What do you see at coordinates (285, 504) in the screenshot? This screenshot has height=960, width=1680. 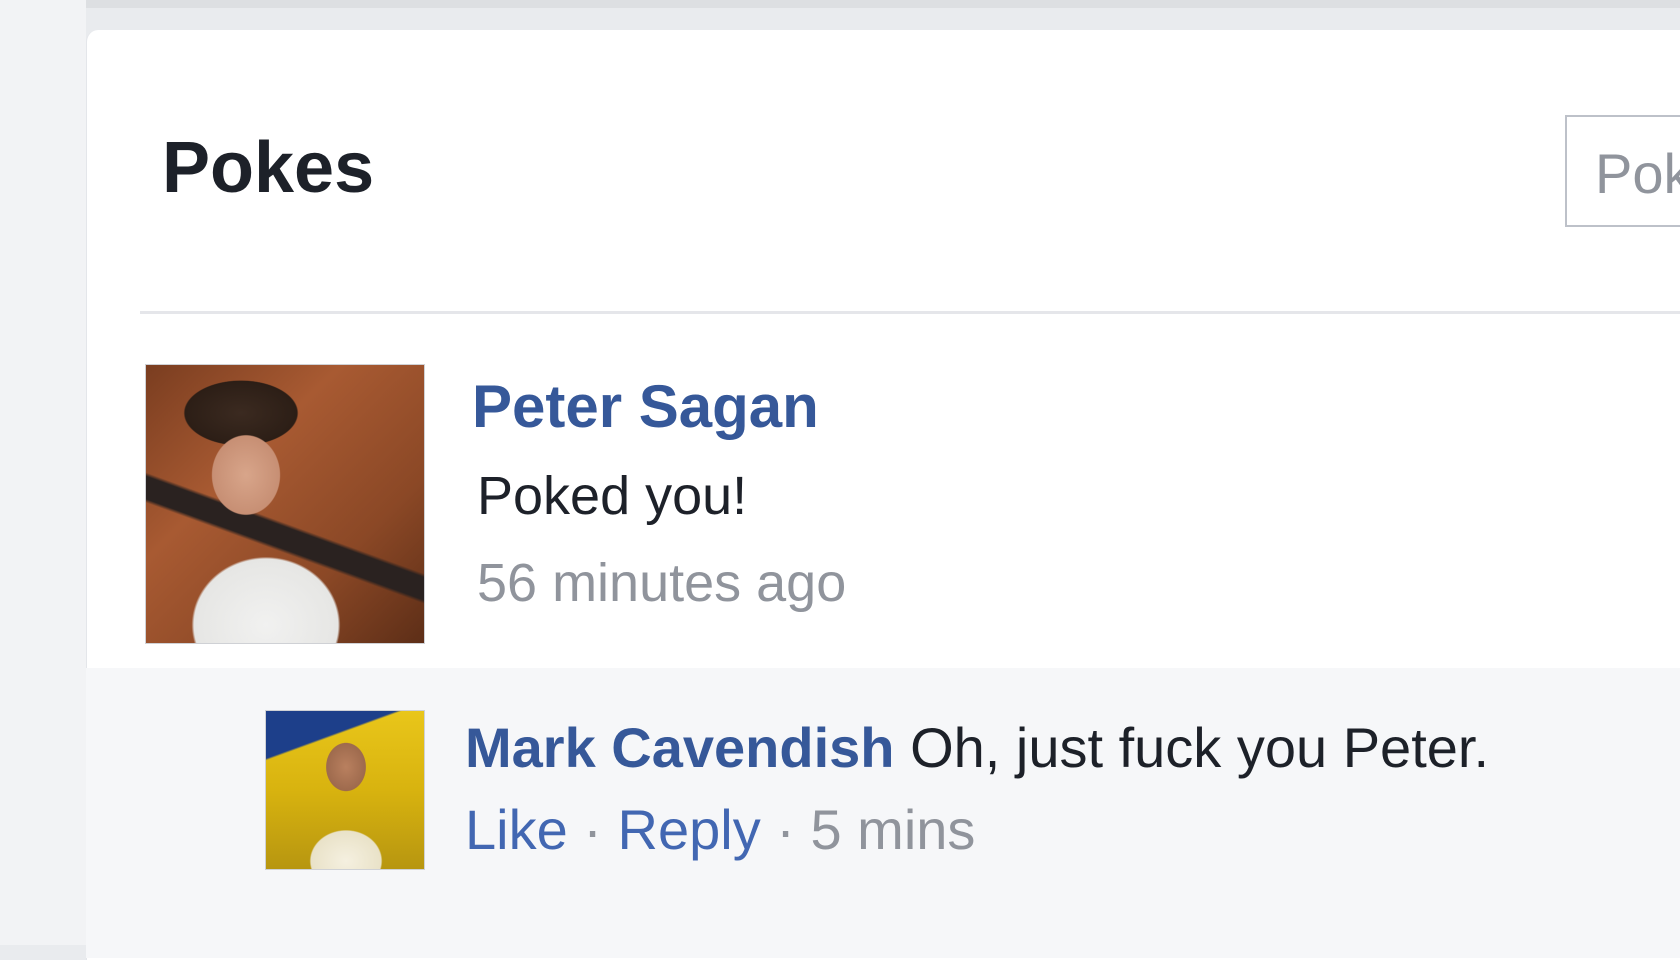 I see `poker-avatar` at bounding box center [285, 504].